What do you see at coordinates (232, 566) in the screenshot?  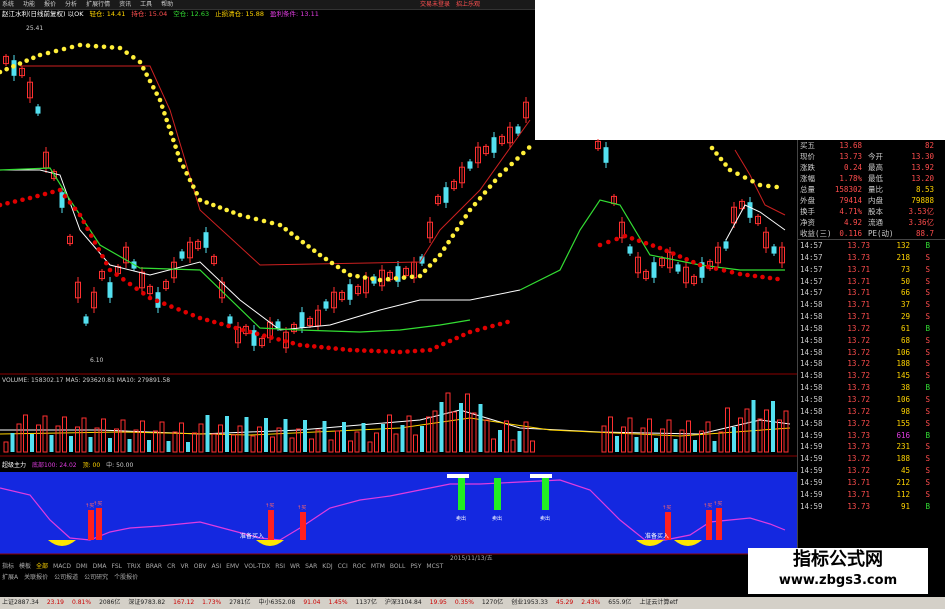 I see `indicator-tab: EMV` at bounding box center [232, 566].